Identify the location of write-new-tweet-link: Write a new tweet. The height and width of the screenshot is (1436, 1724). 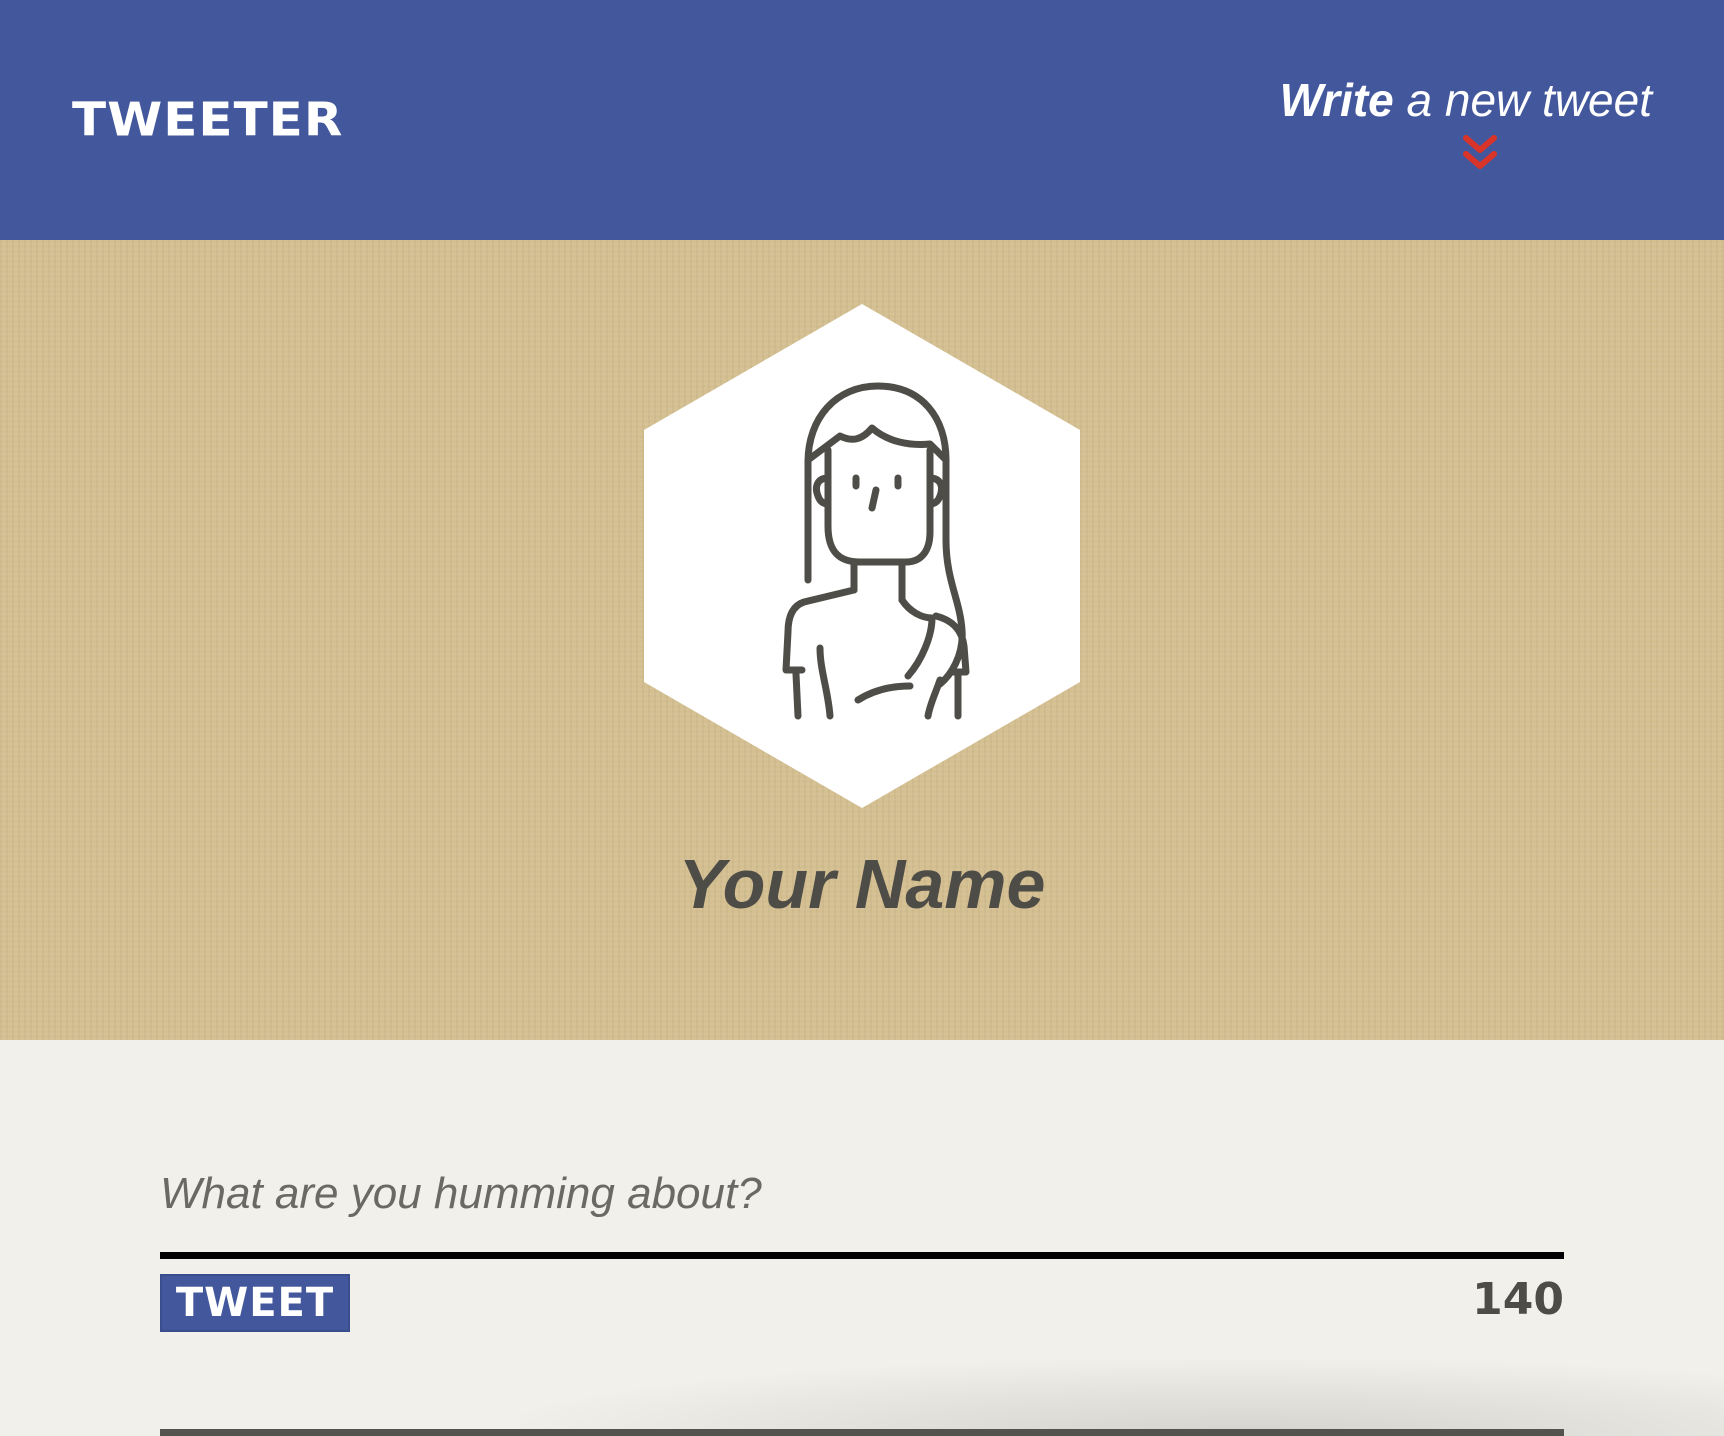
(1466, 100).